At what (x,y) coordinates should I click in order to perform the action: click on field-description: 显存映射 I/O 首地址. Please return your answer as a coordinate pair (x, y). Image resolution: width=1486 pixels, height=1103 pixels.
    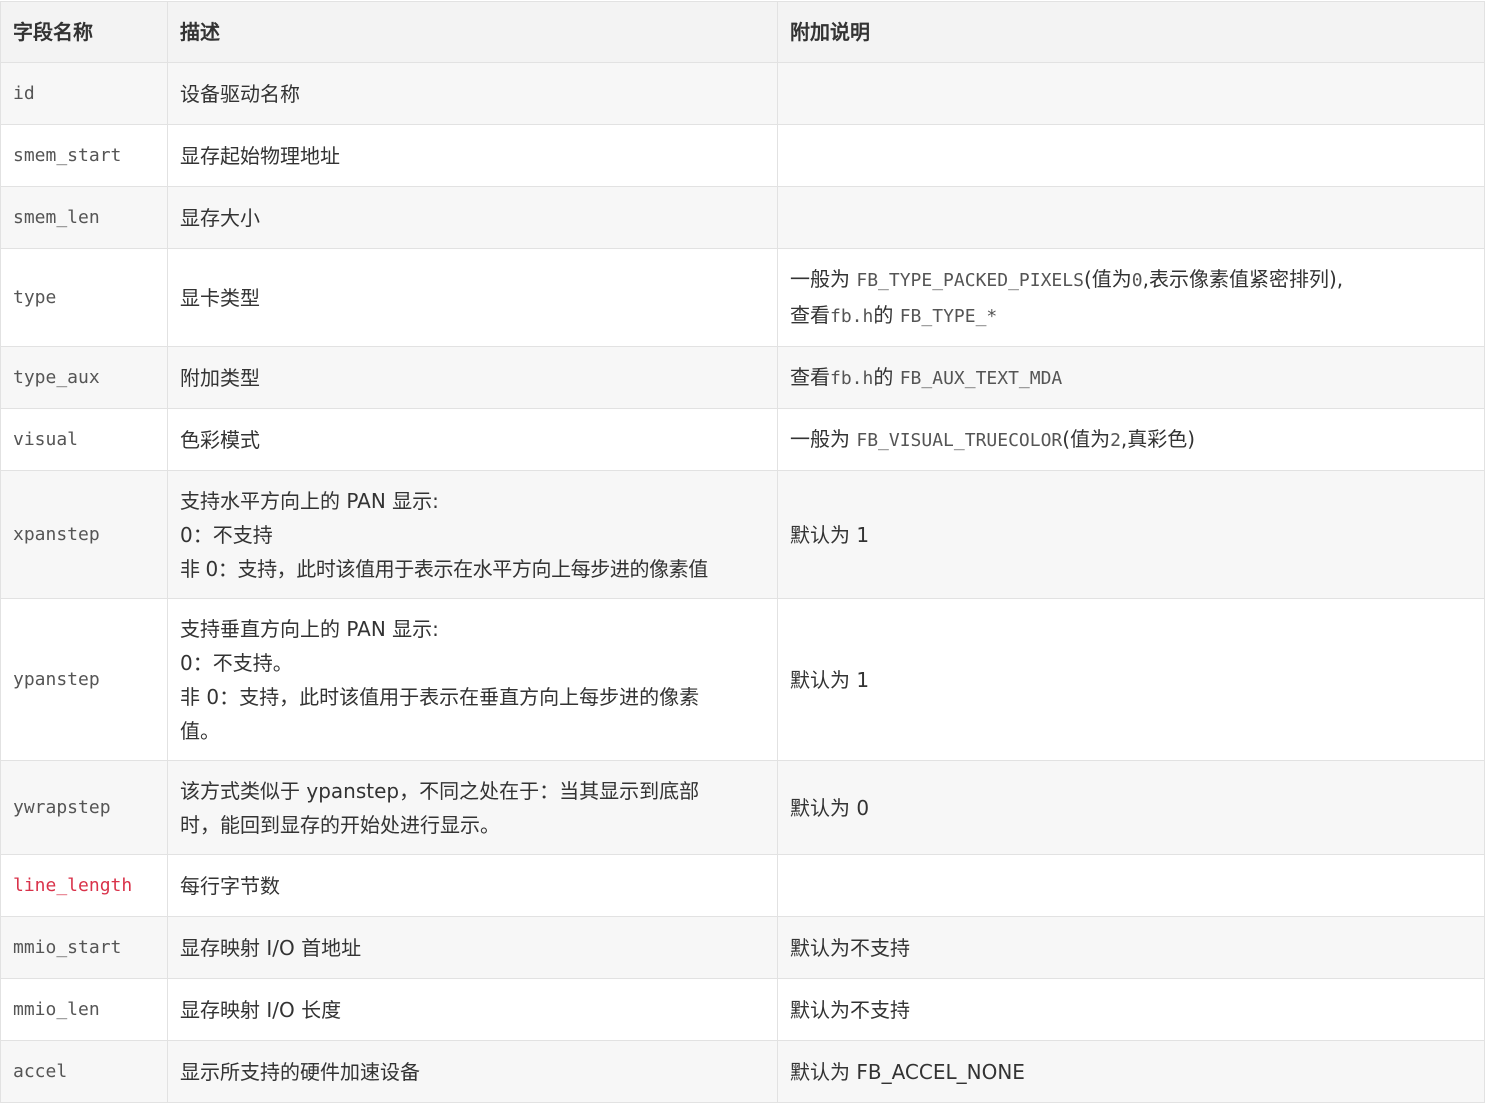
    Looking at the image, I should click on (472, 947).